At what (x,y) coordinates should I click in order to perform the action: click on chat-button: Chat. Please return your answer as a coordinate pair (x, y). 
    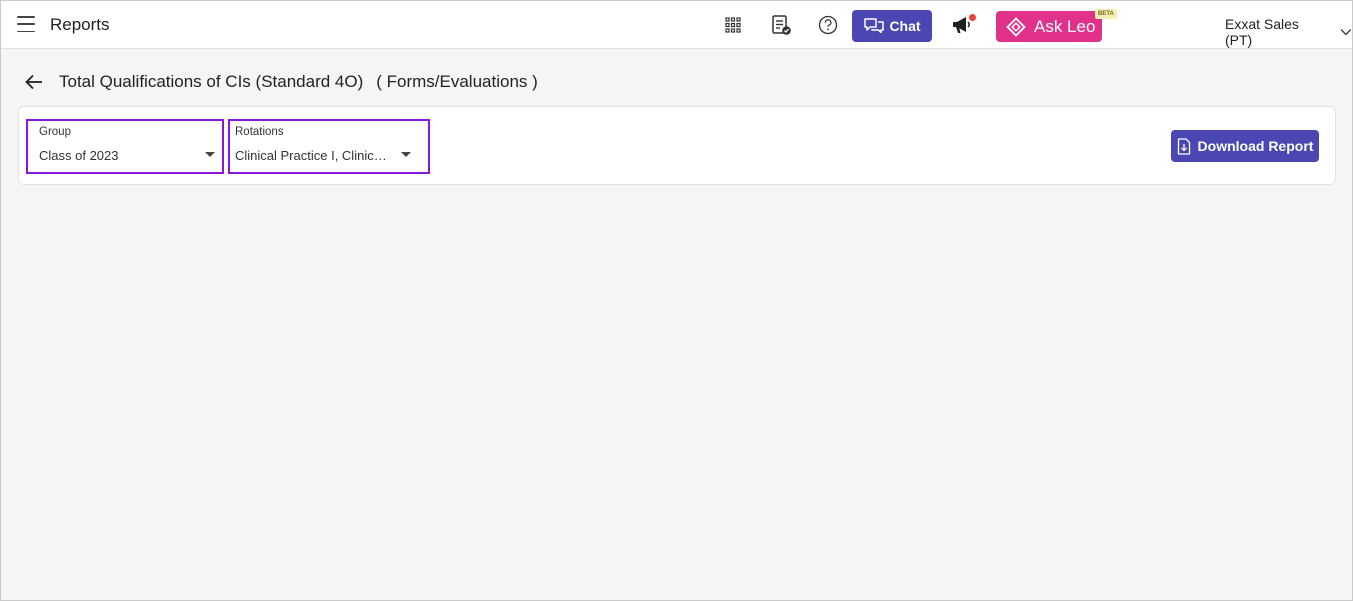
    Looking at the image, I should click on (892, 26).